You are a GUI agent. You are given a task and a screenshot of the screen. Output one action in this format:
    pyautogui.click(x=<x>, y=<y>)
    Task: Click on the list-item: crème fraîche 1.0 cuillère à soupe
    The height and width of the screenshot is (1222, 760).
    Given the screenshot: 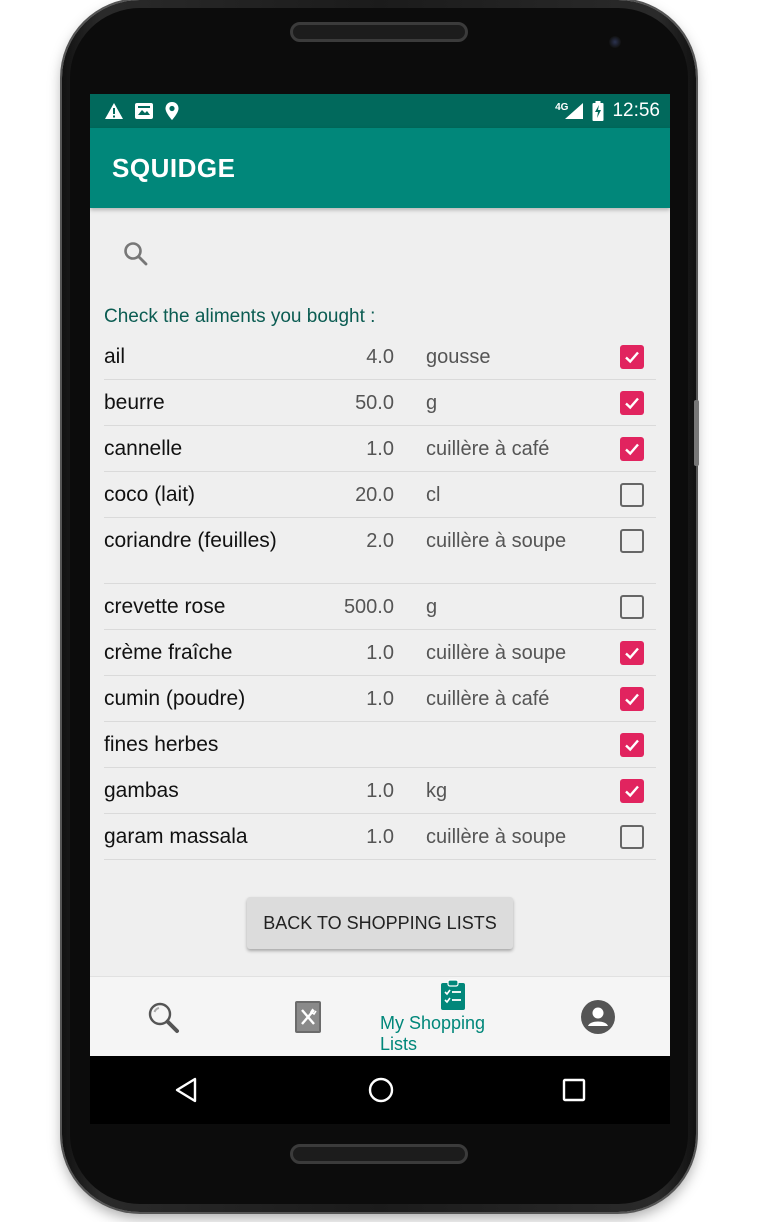 What is the action you would take?
    pyautogui.click(x=380, y=653)
    